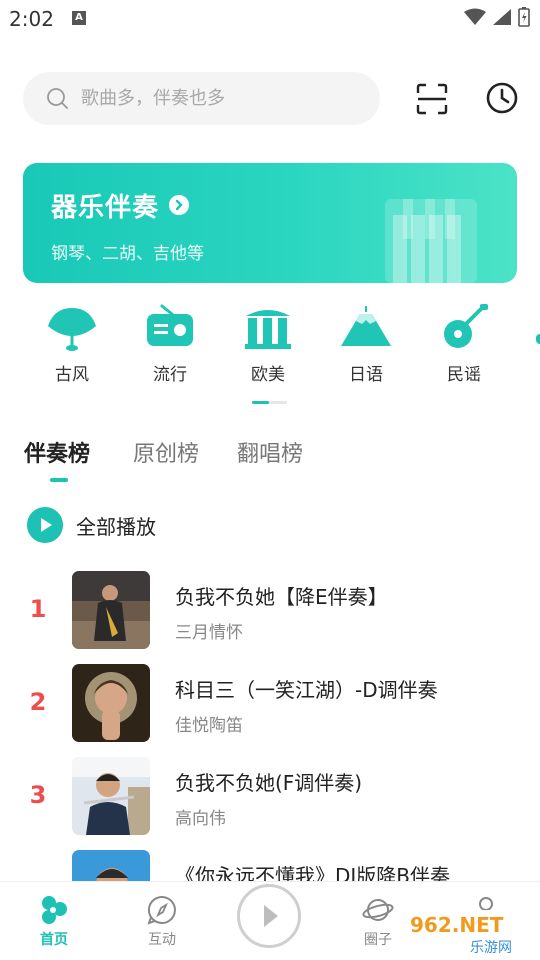  Describe the element at coordinates (170, 325) in the screenshot. I see `radio-icon` at that location.